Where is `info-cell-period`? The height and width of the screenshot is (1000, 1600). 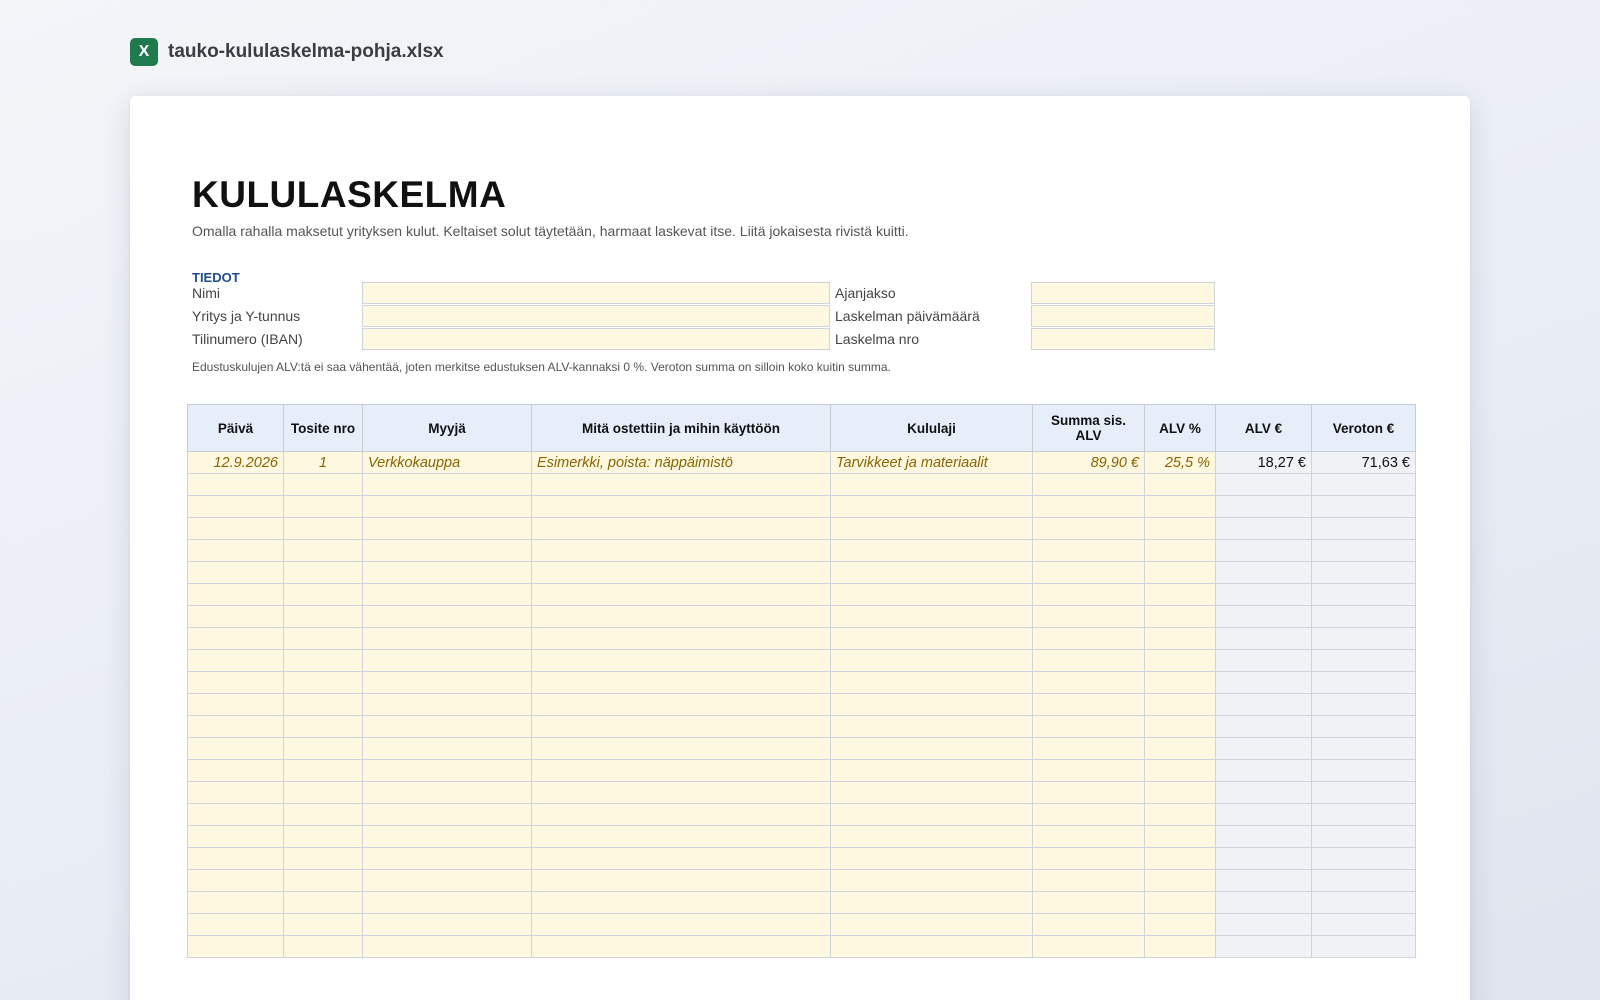
info-cell-period is located at coordinates (1123, 293).